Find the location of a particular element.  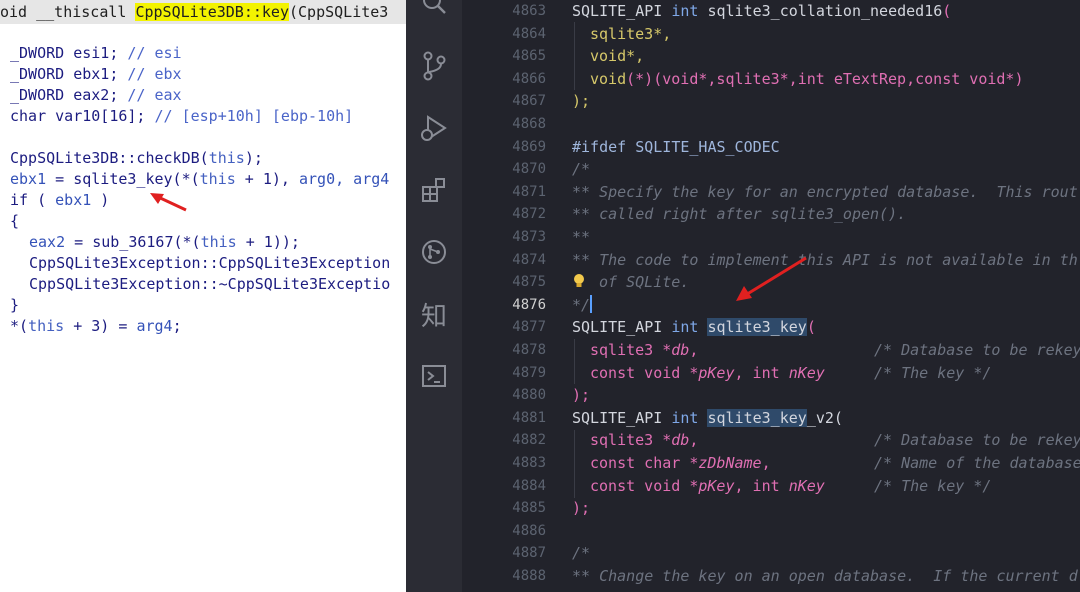

code-text: *( is located at coordinates (19, 326).